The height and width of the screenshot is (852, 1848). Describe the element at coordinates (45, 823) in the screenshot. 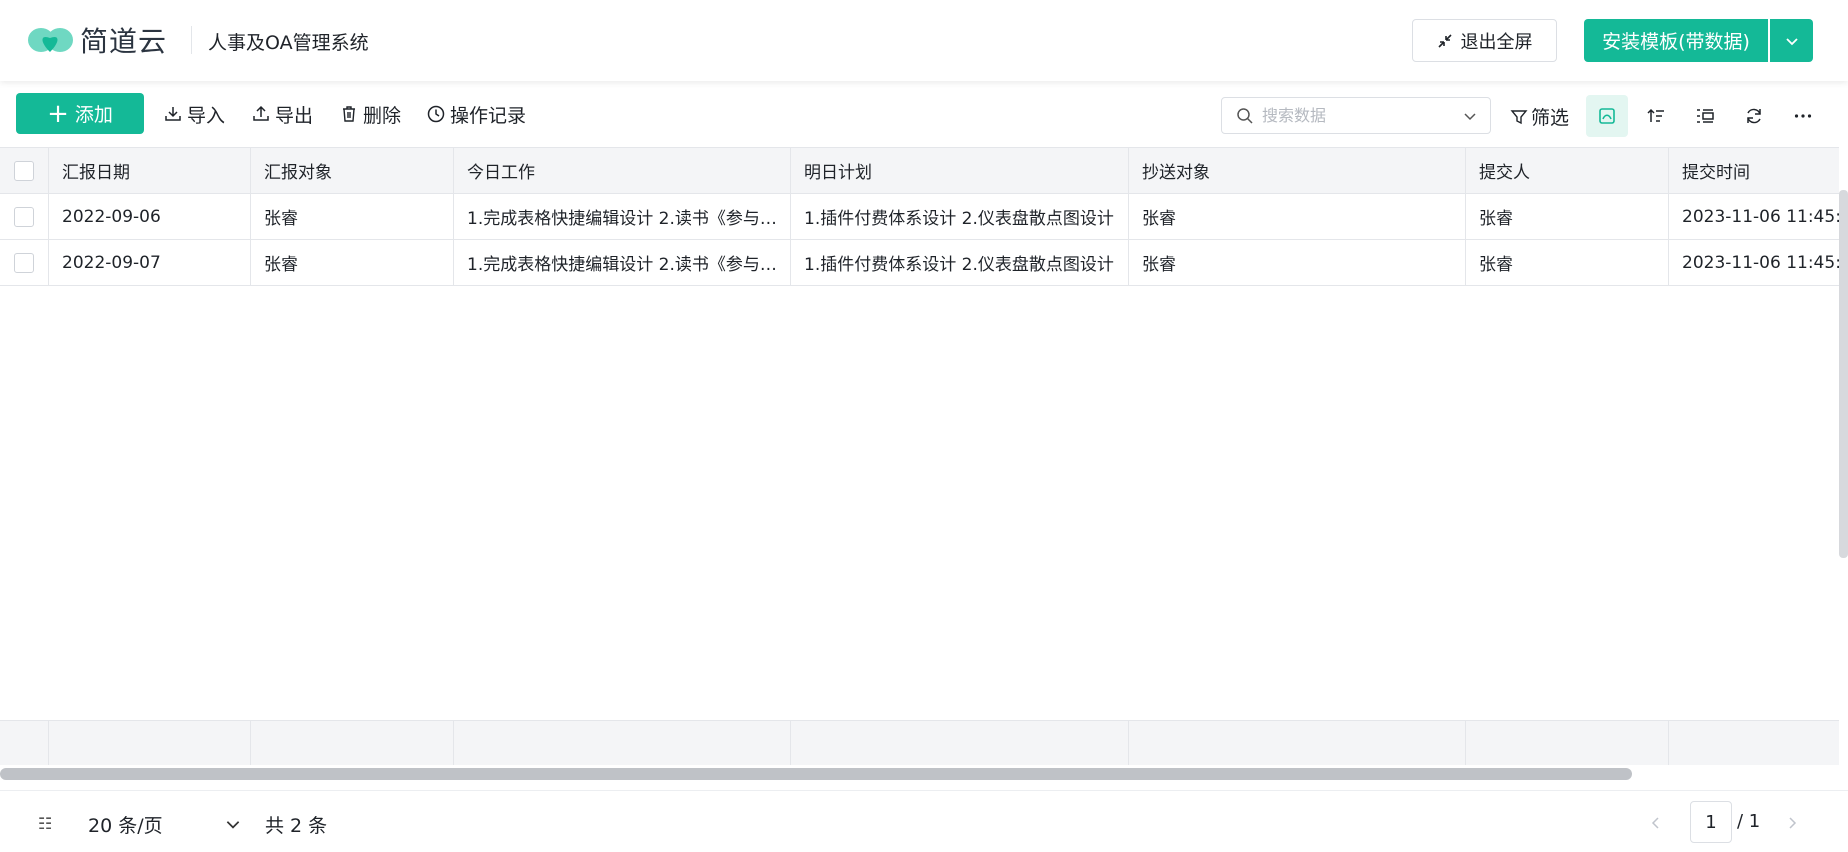

I see `list-icon: ☷` at that location.